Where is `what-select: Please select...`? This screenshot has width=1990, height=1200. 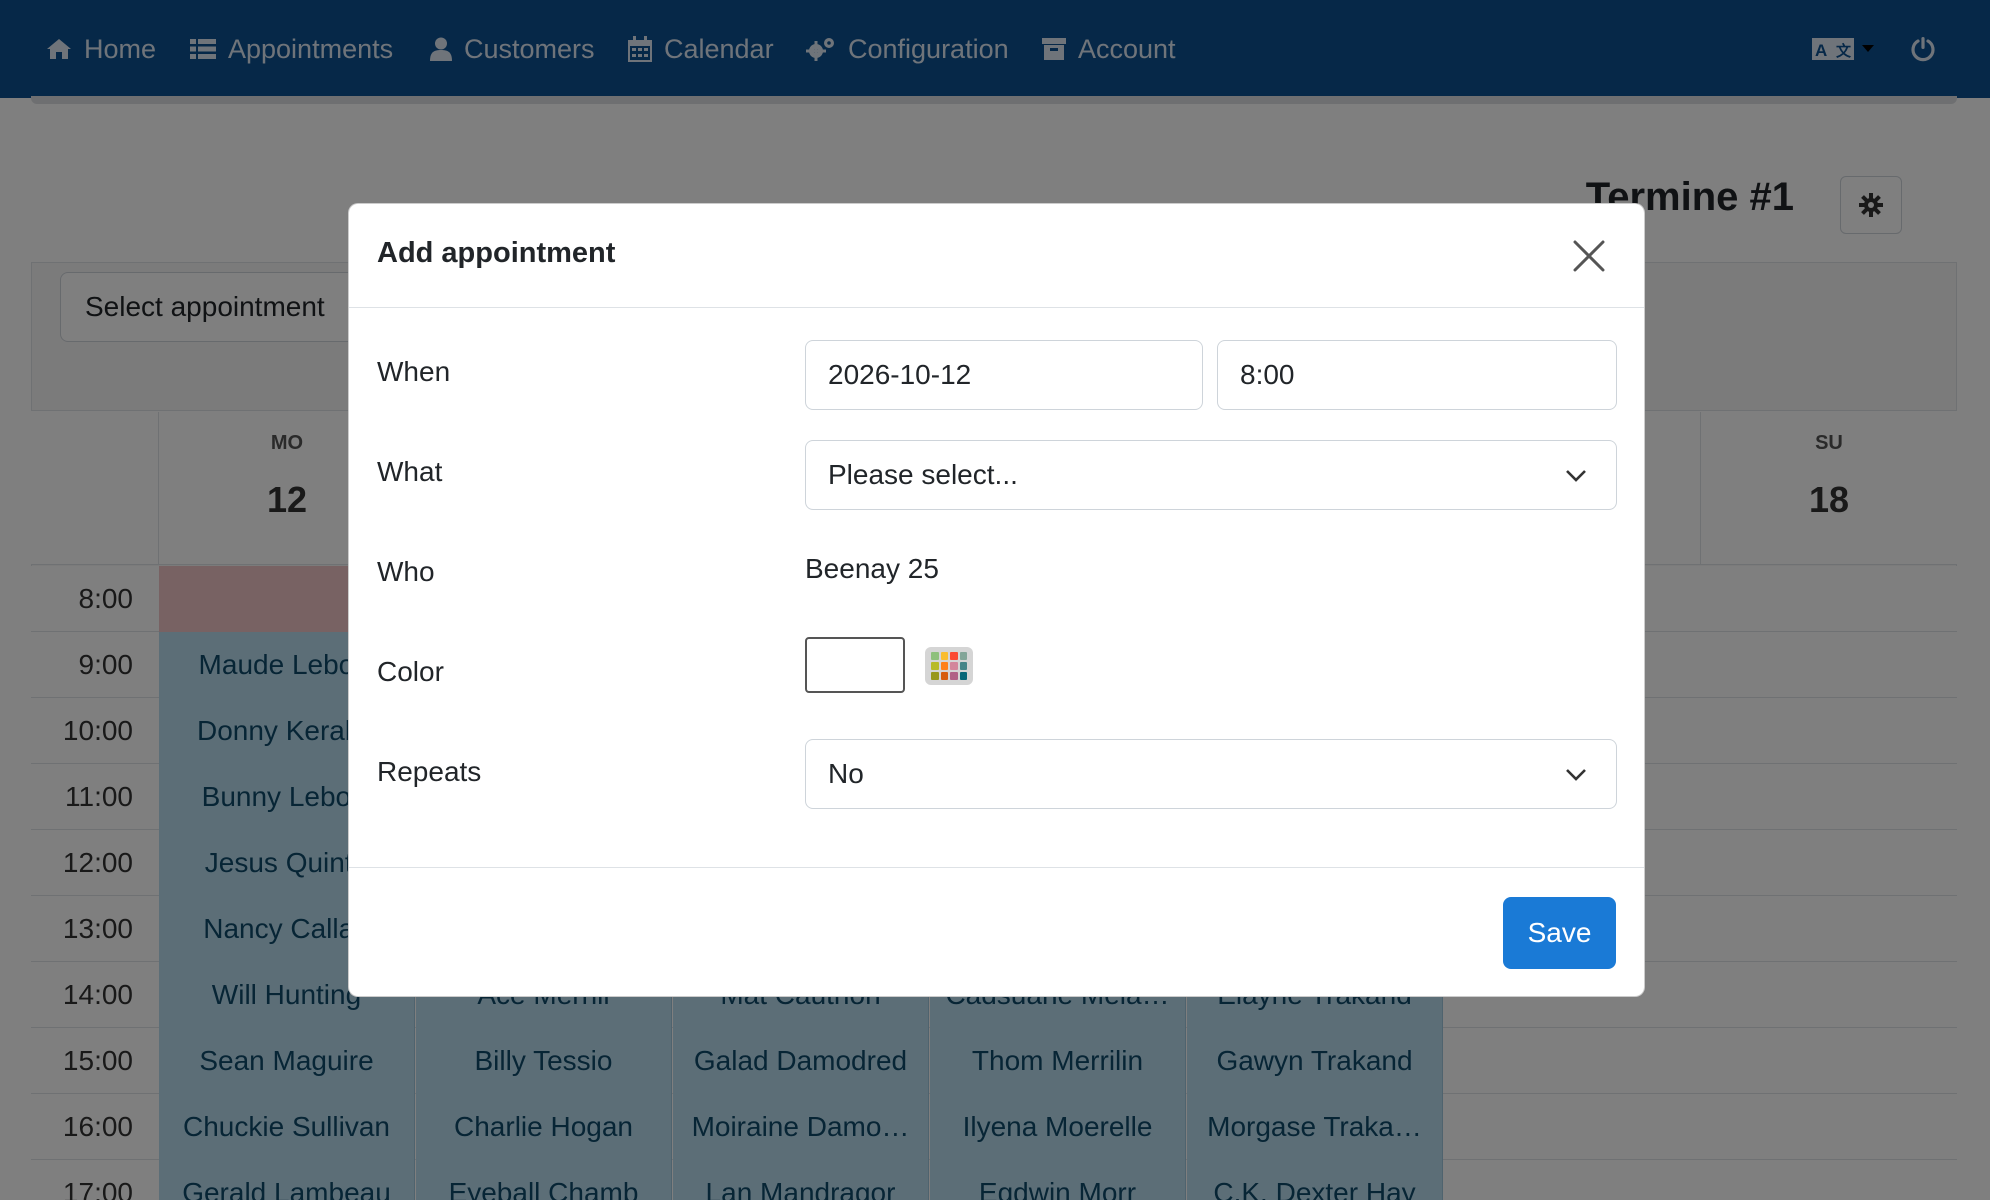
what-select: Please select... is located at coordinates (1211, 475).